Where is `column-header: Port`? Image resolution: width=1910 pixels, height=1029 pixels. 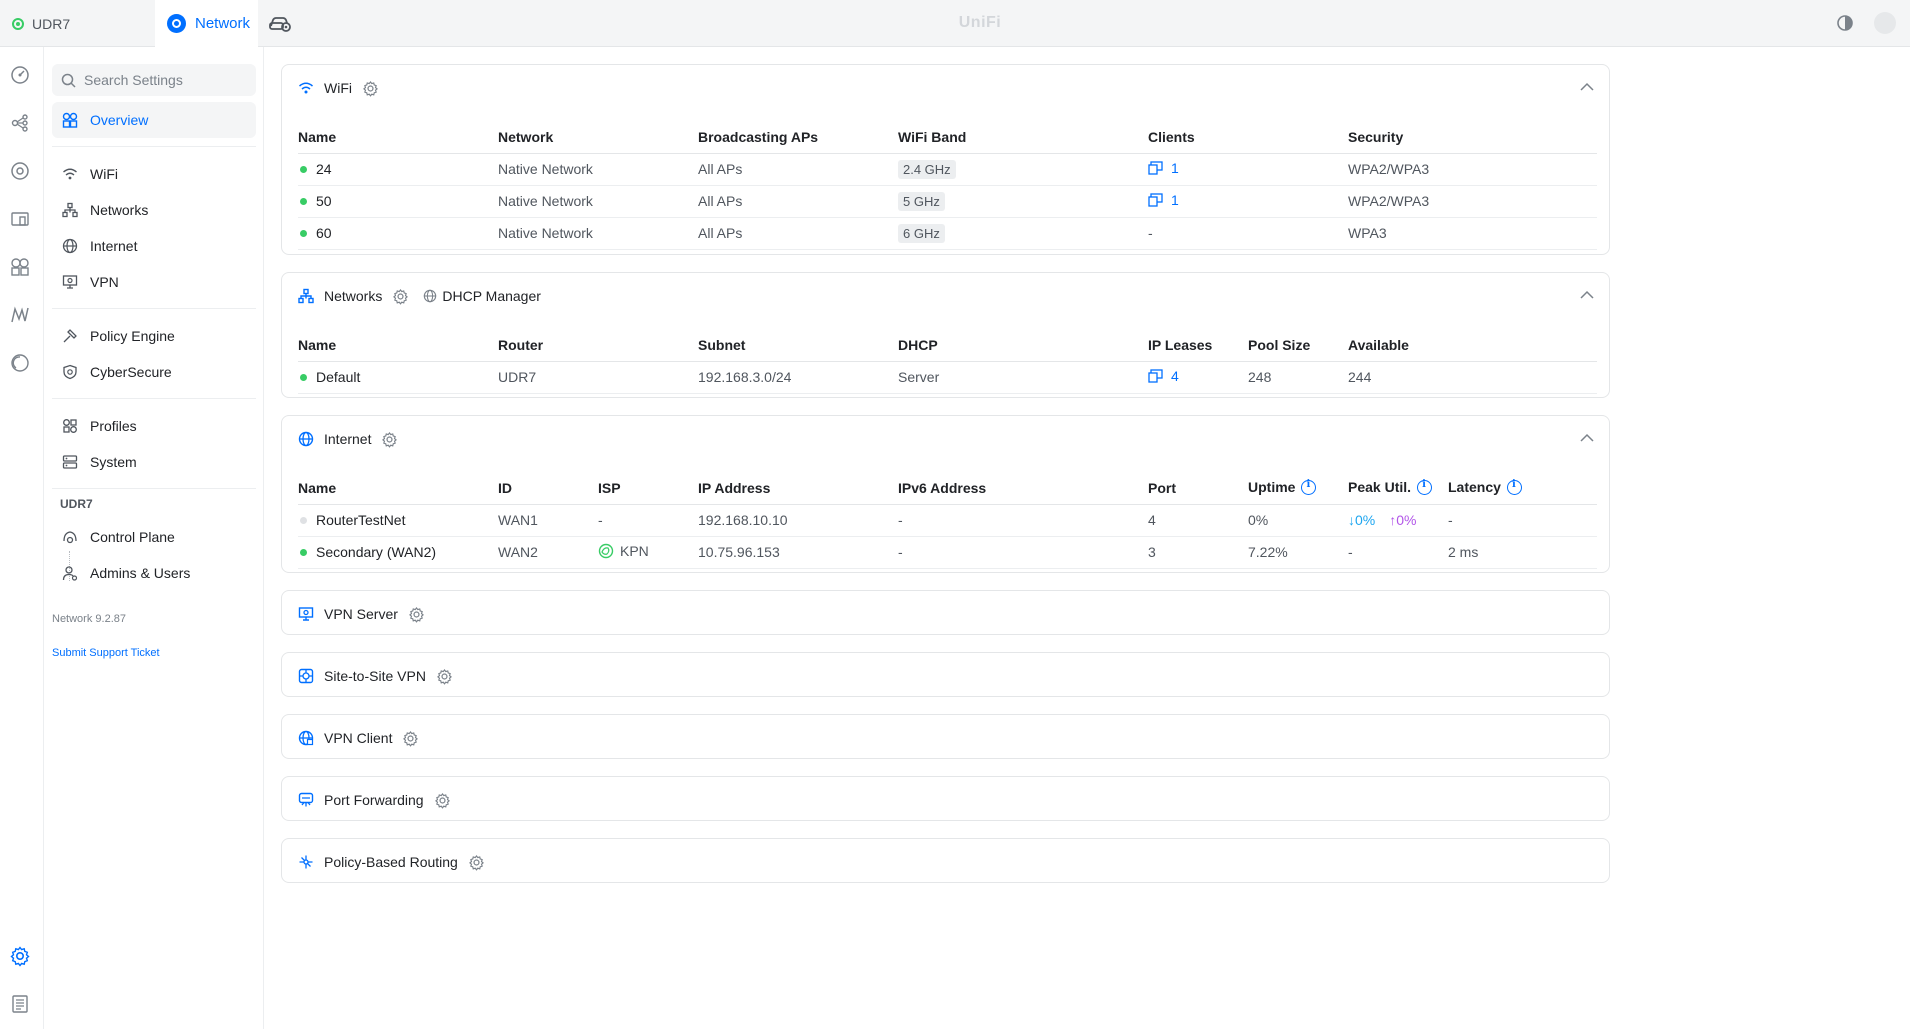 column-header: Port is located at coordinates (1198, 488).